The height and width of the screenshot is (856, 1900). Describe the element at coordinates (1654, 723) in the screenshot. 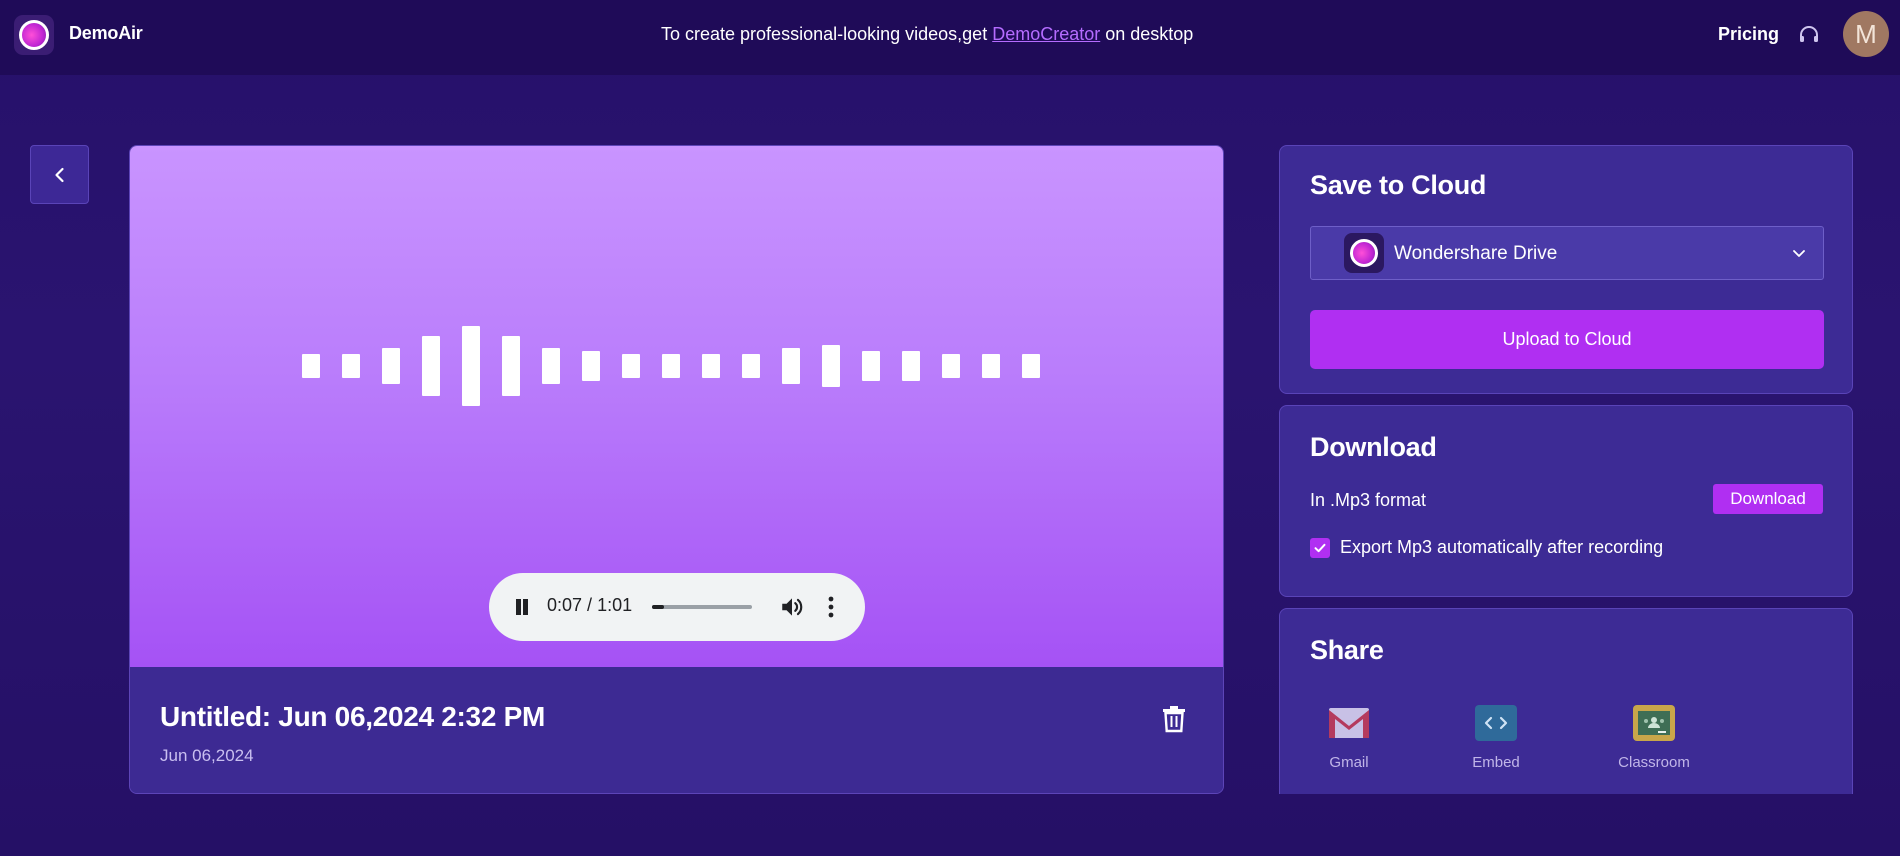

I see `classroom-icon` at that location.